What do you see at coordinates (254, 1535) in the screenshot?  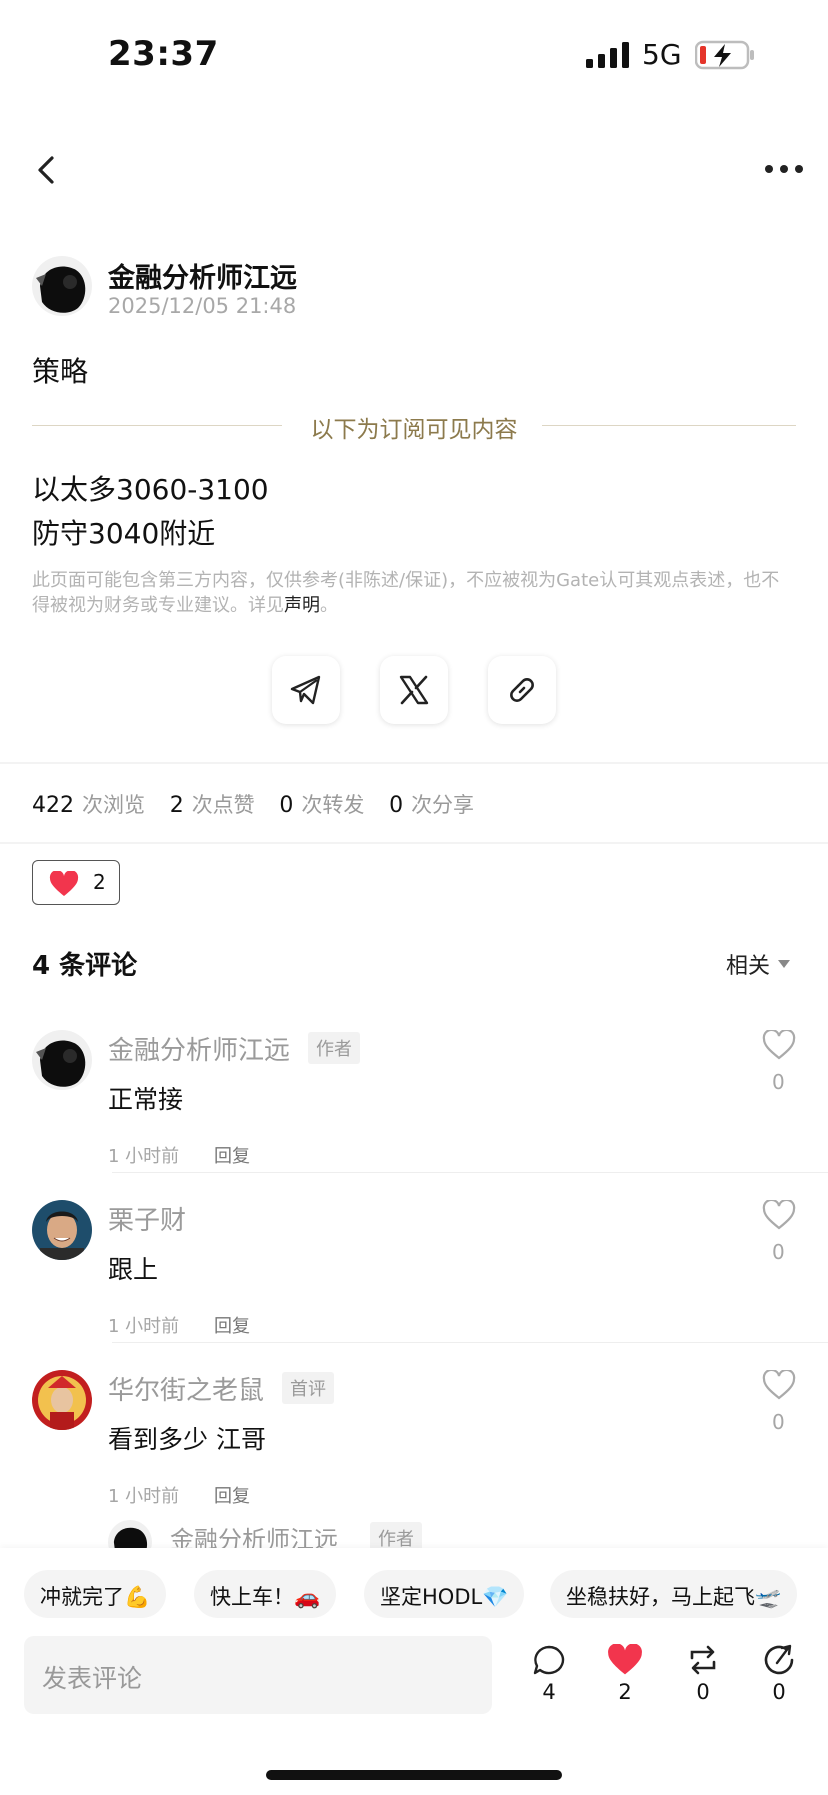 I see `reply-author-name: 金融分析师江远` at bounding box center [254, 1535].